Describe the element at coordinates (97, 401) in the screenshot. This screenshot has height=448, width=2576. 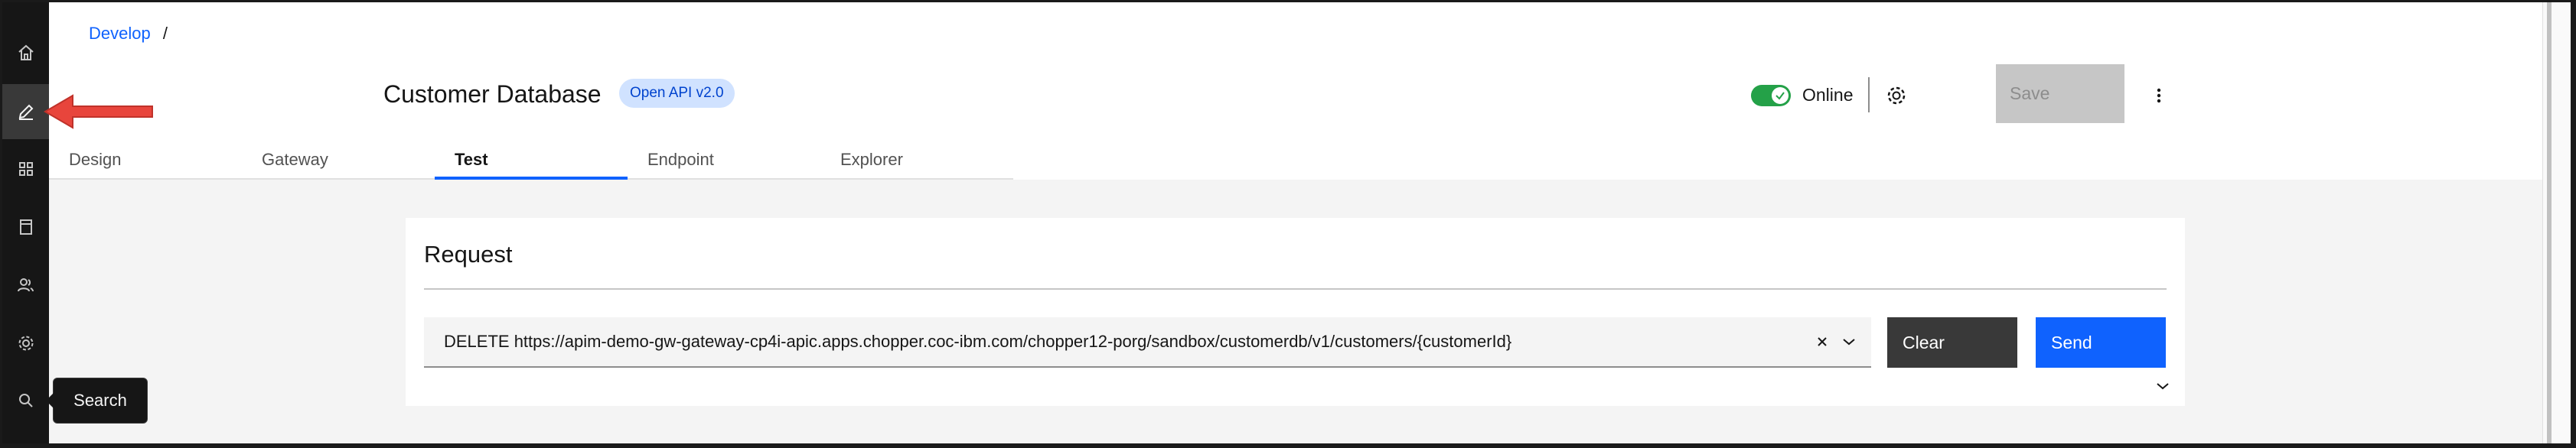
I see `search-tooltip: Search` at that location.